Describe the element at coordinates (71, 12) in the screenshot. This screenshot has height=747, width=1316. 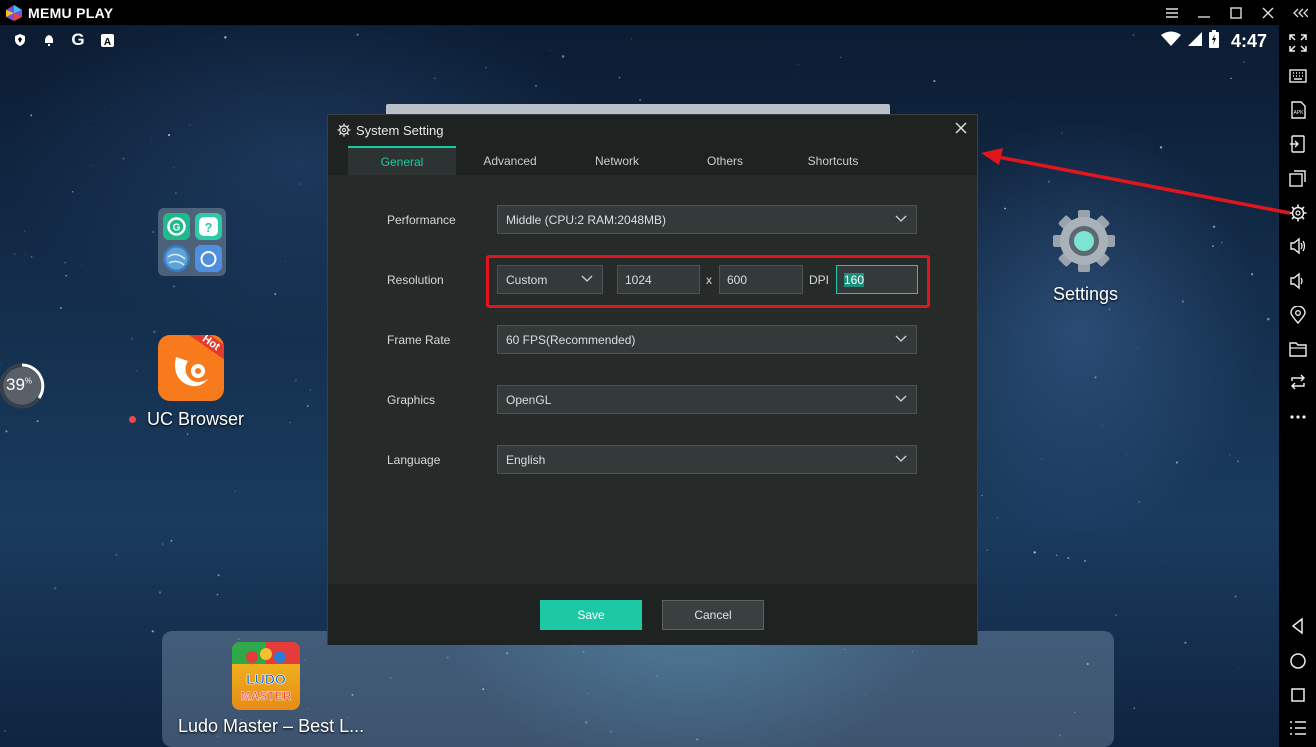
I see `app-name: MEMU PLAY` at that location.